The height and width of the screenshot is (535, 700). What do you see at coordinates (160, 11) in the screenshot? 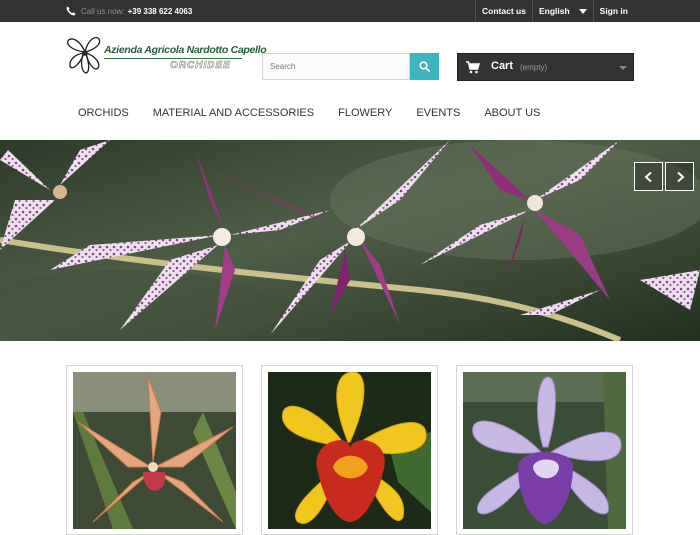
I see `phone-number: +39 338 622 4063` at bounding box center [160, 11].